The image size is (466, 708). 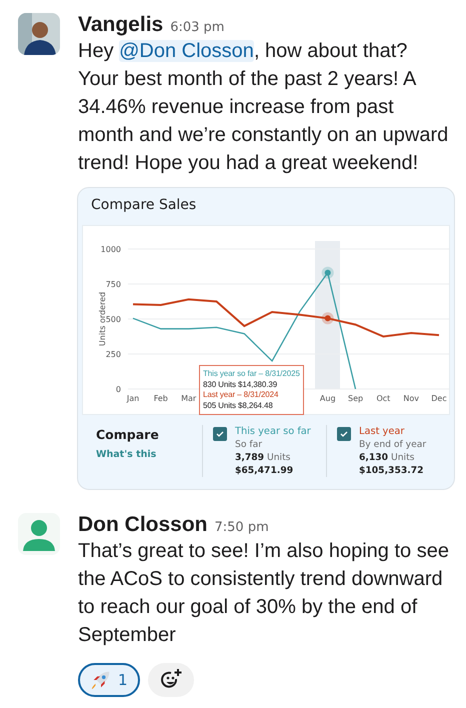 I want to click on card-title: Compare Sales, so click(x=144, y=205).